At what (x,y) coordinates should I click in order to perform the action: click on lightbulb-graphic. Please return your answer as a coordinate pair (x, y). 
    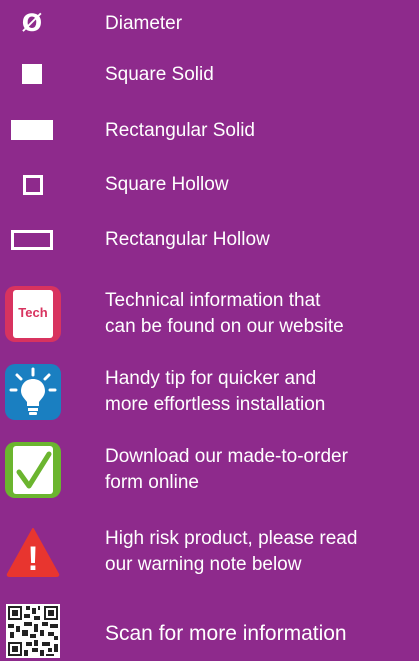
    Looking at the image, I should click on (33, 391).